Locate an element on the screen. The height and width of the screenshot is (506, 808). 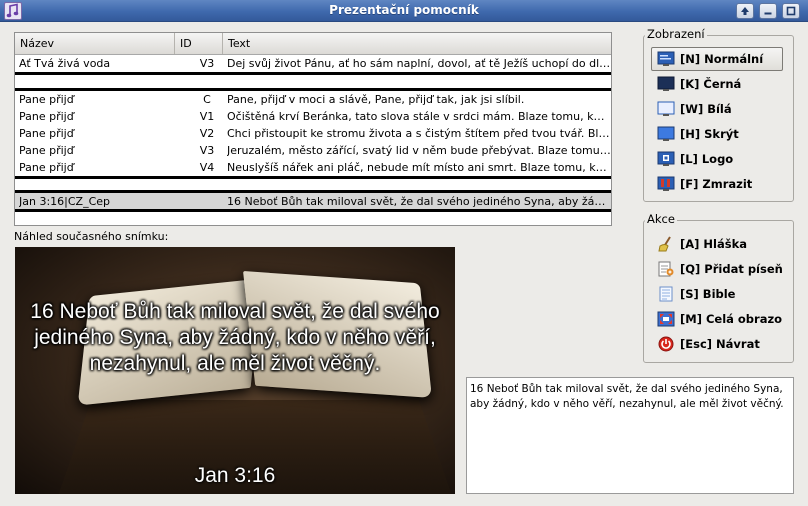
maximize-button is located at coordinates (791, 11).